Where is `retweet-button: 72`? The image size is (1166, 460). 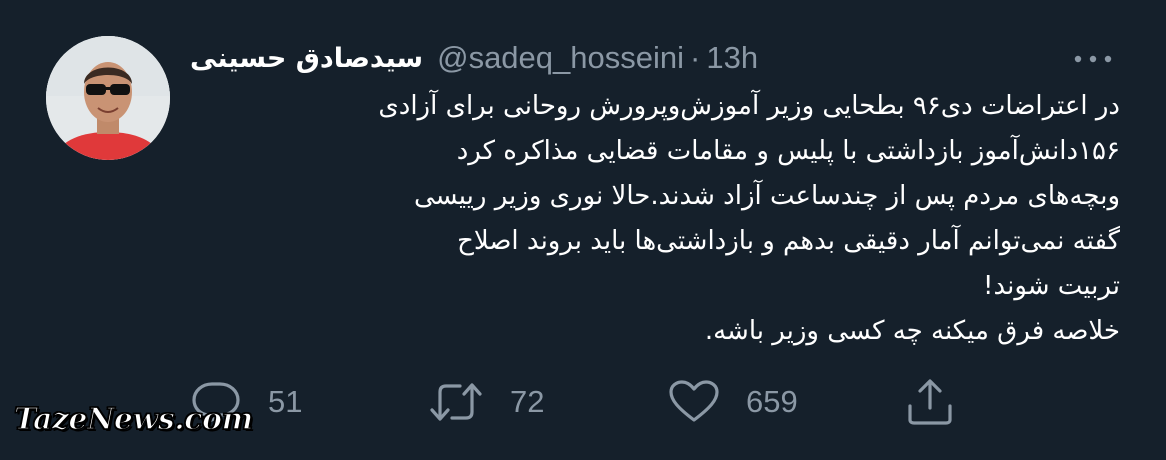
retweet-button: 72 is located at coordinates (486, 402).